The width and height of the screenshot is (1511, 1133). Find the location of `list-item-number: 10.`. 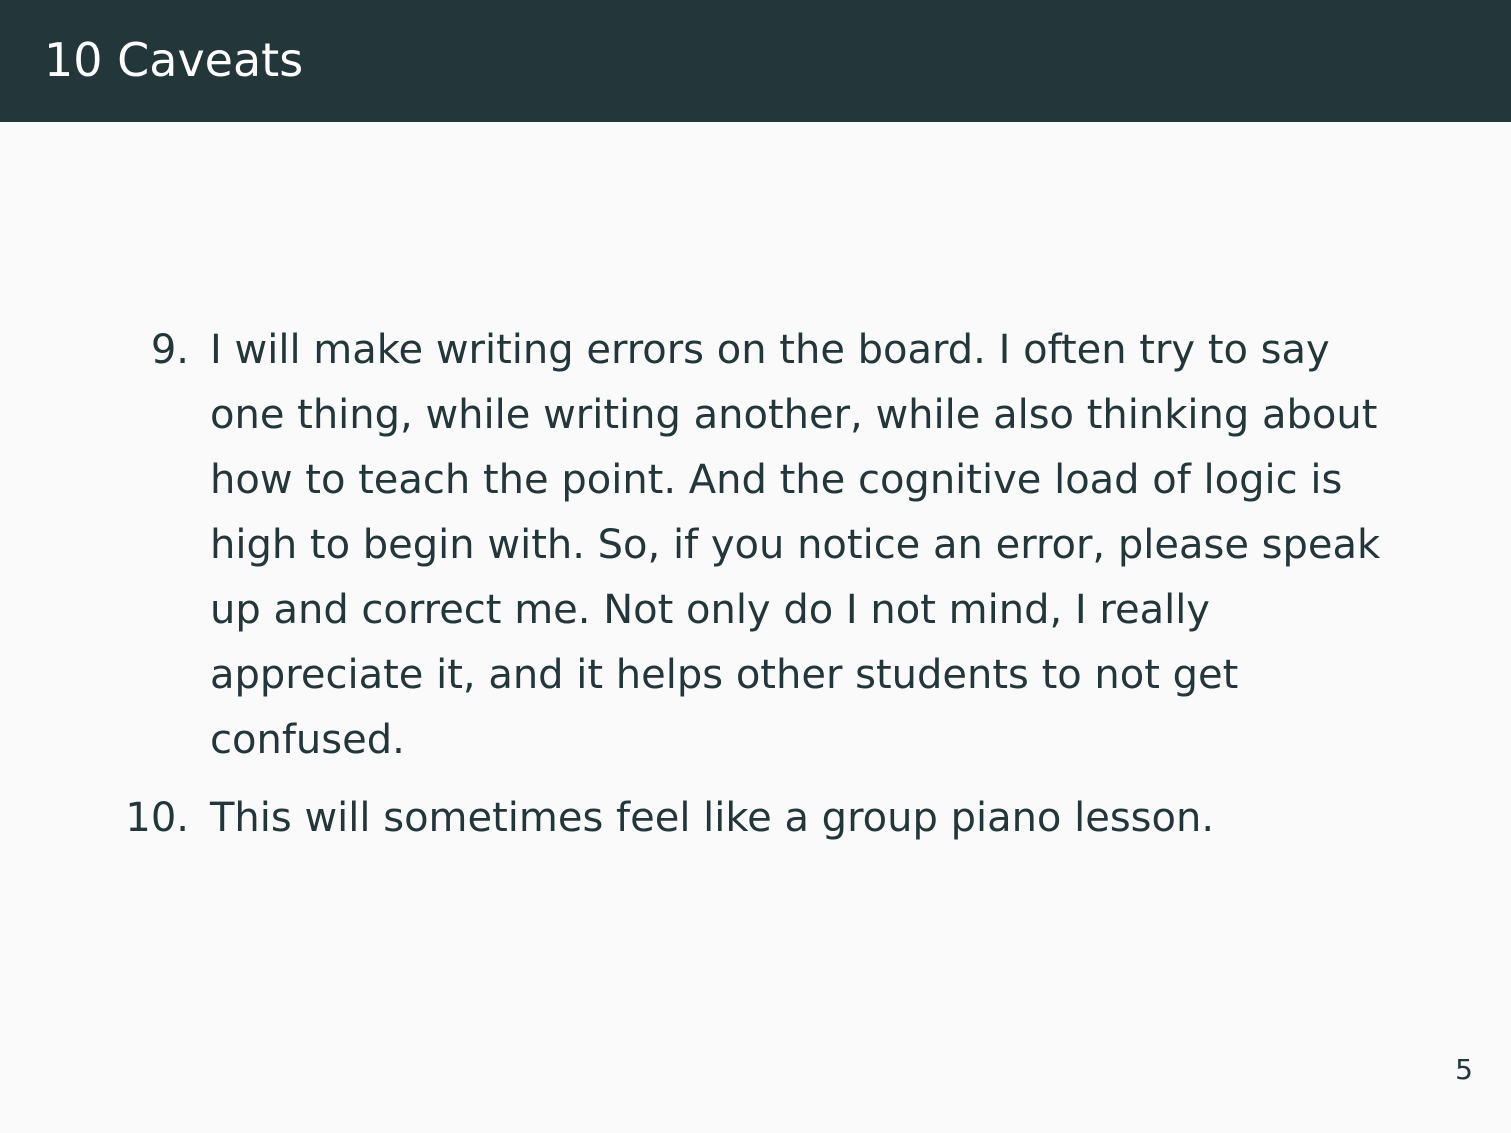

list-item-number: 10. is located at coordinates (157, 818).